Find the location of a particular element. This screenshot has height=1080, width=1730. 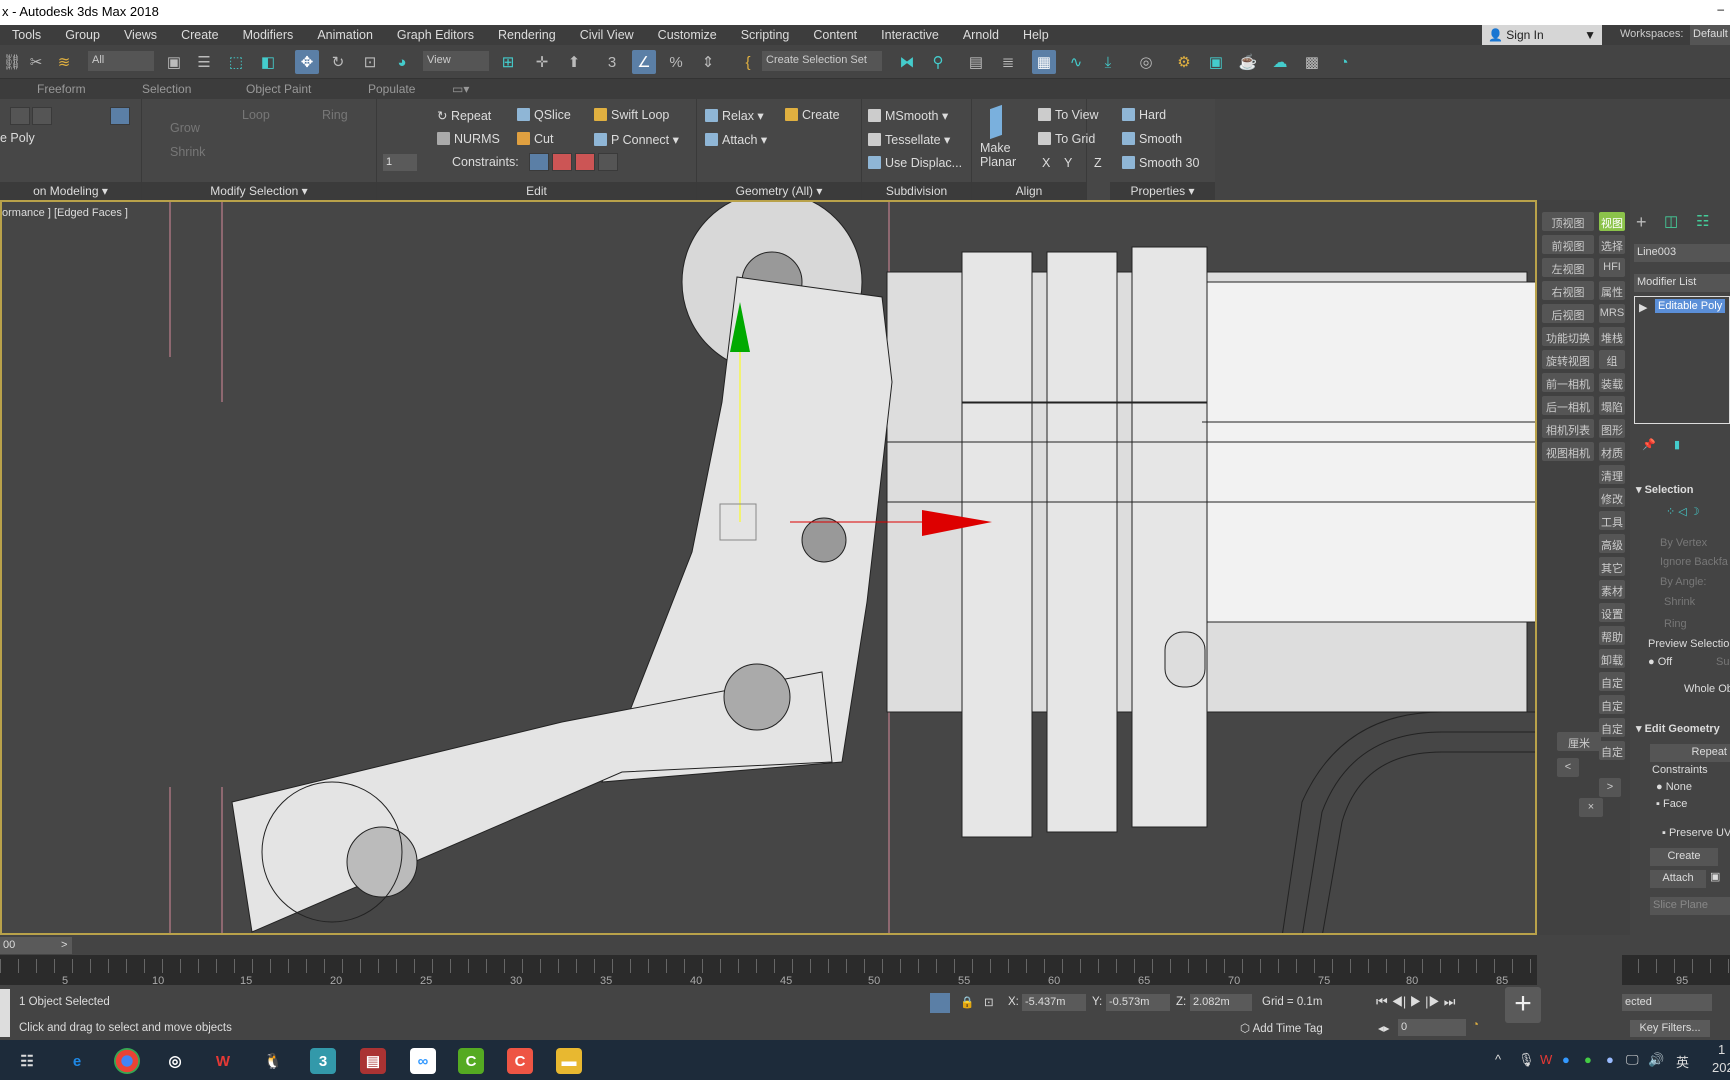

menu-tools: Tools is located at coordinates (26, 35).